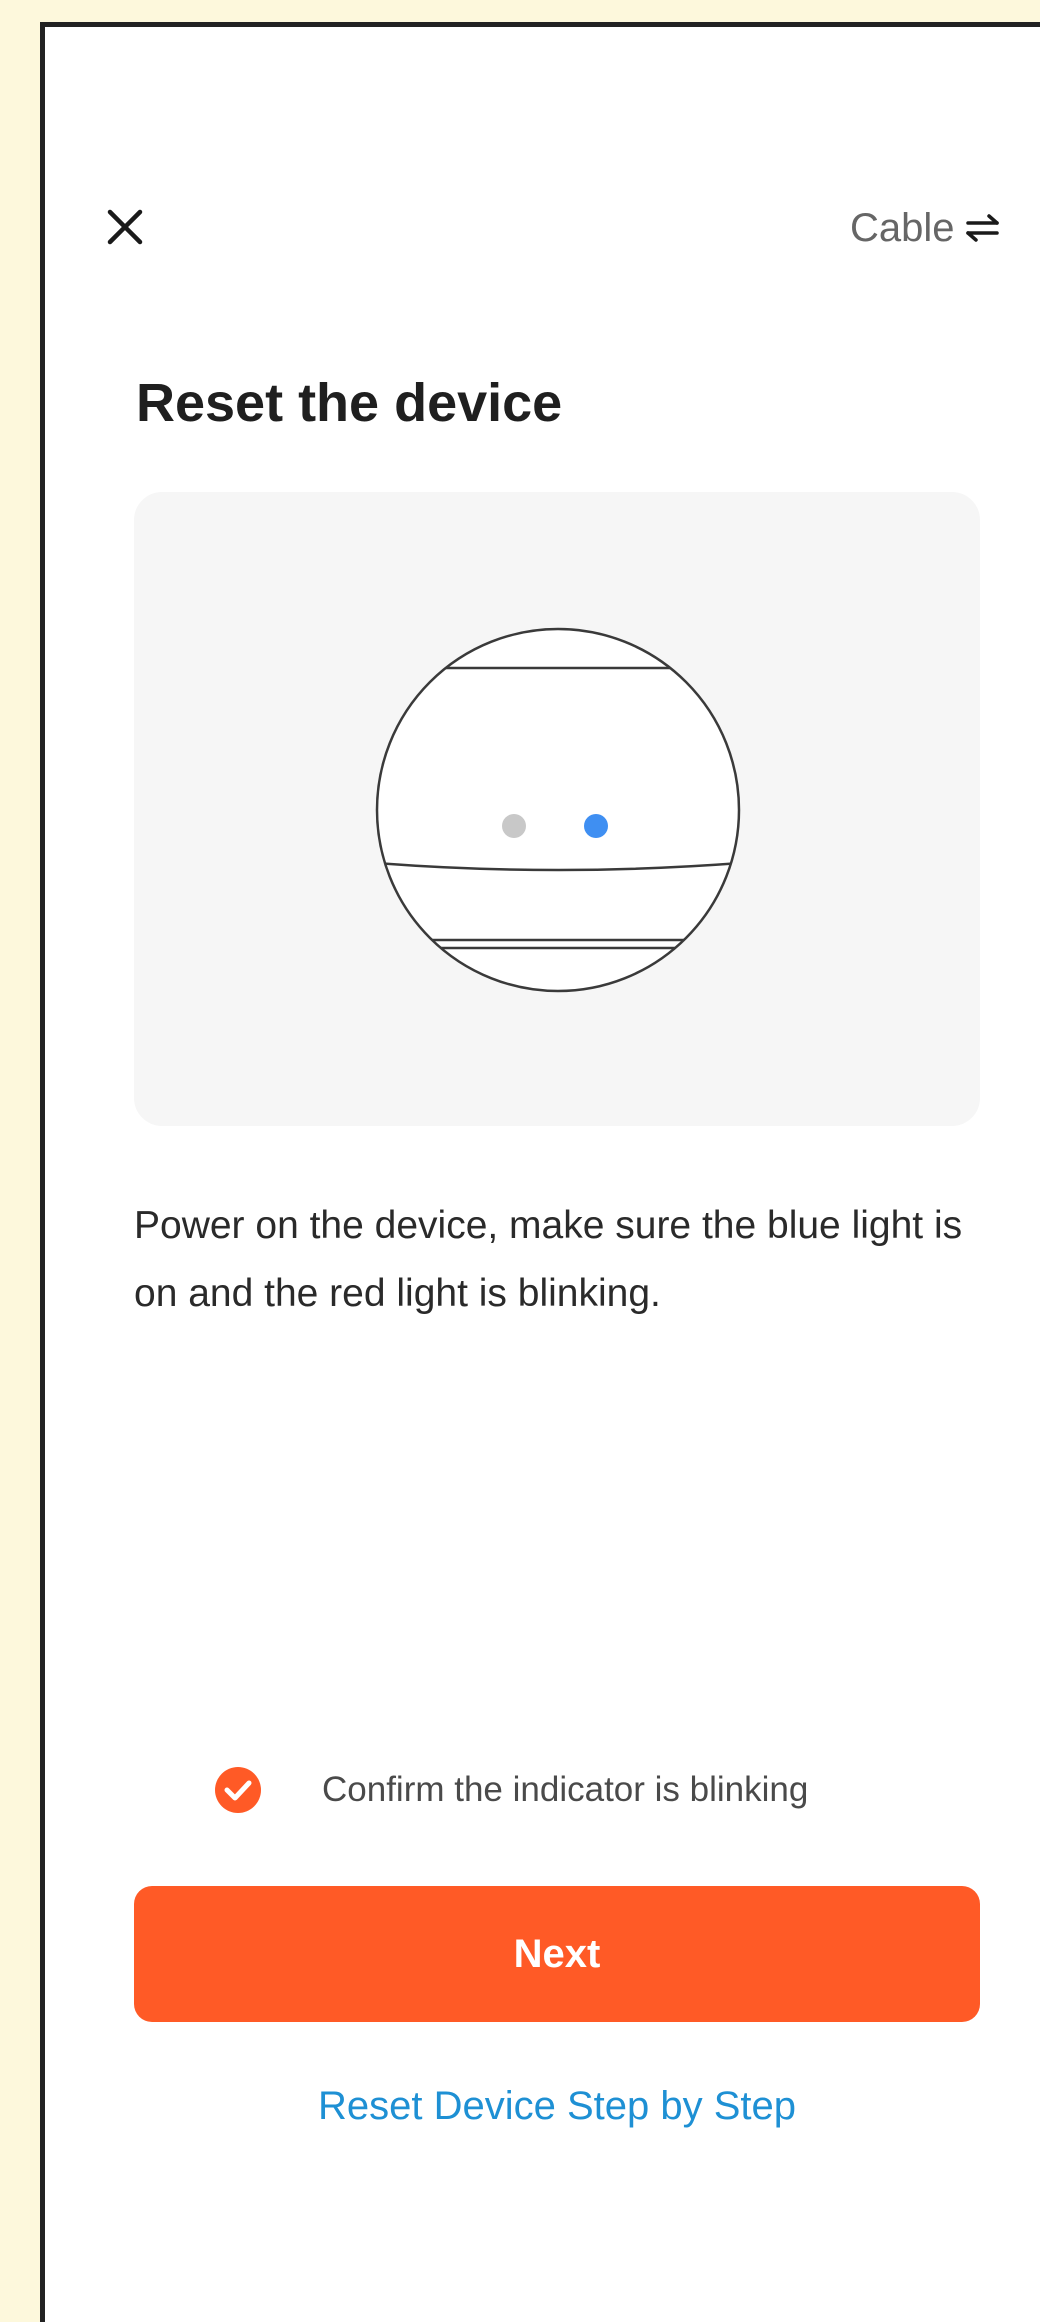 The height and width of the screenshot is (2322, 1040). What do you see at coordinates (557, 1954) in the screenshot?
I see `next-button: Next` at bounding box center [557, 1954].